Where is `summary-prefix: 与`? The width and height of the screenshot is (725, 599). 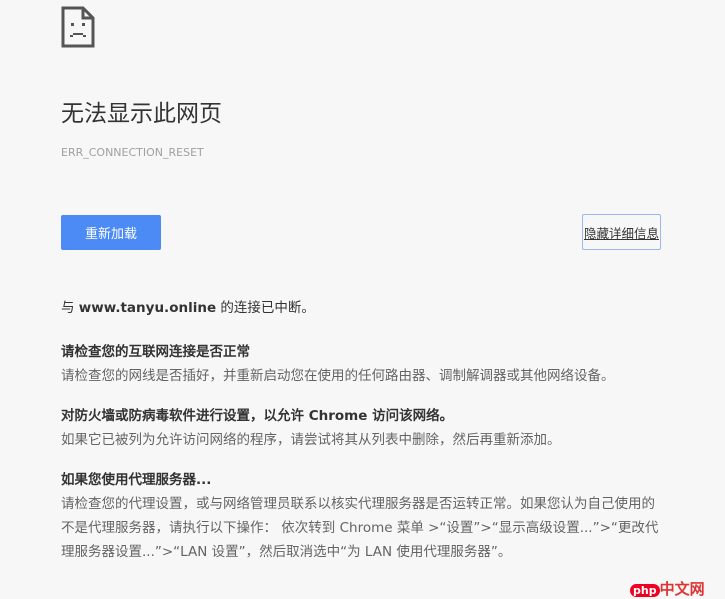 summary-prefix: 与 is located at coordinates (70, 308).